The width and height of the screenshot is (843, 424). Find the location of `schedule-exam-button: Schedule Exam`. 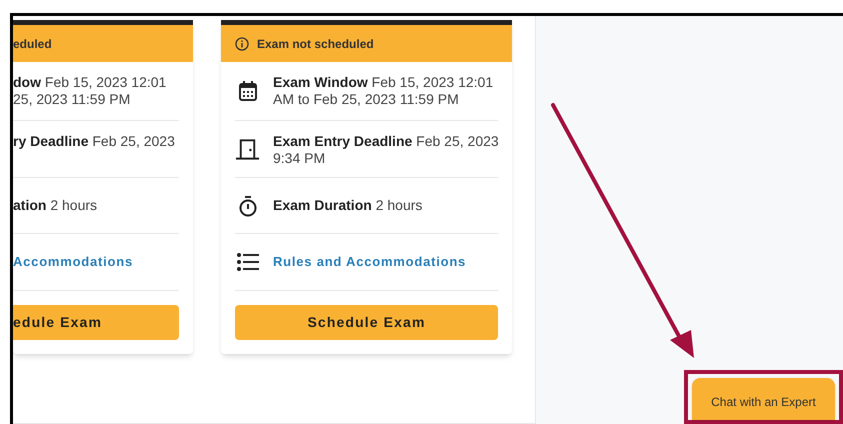

schedule-exam-button: Schedule Exam is located at coordinates (366, 322).